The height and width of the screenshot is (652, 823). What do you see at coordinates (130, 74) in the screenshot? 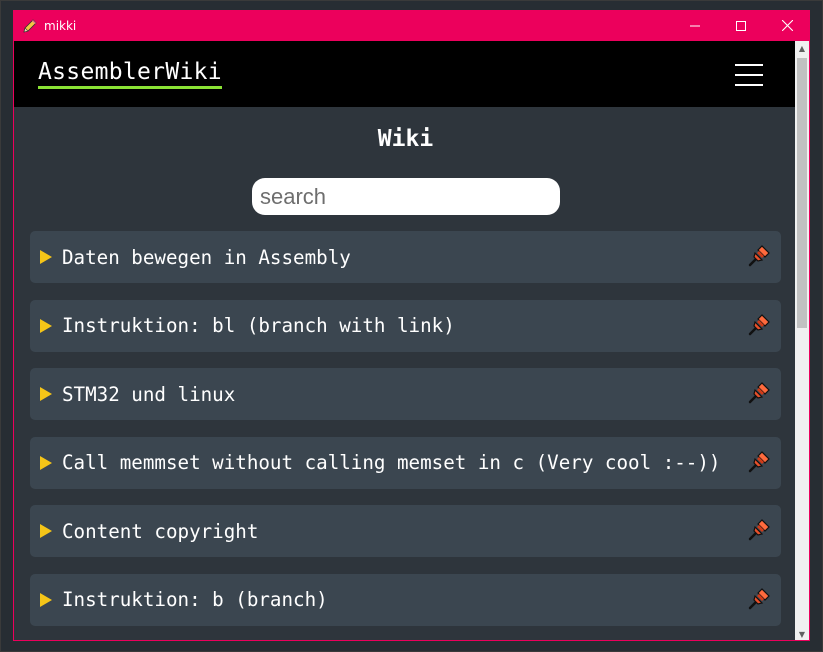
I see `brand-link: AssemblerWiki` at bounding box center [130, 74].